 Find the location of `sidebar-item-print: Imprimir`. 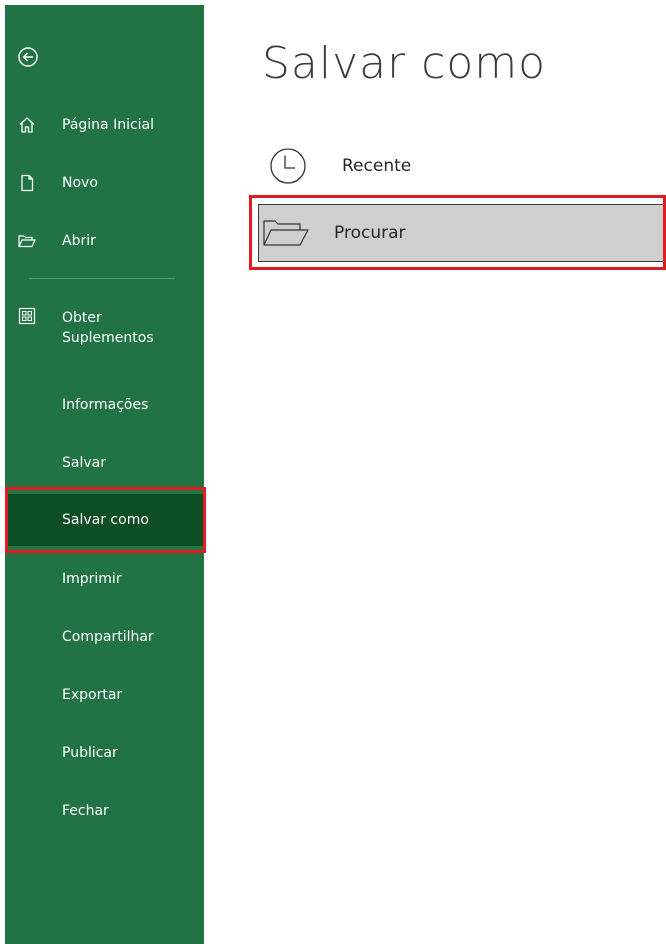

sidebar-item-print: Imprimir is located at coordinates (104, 579).